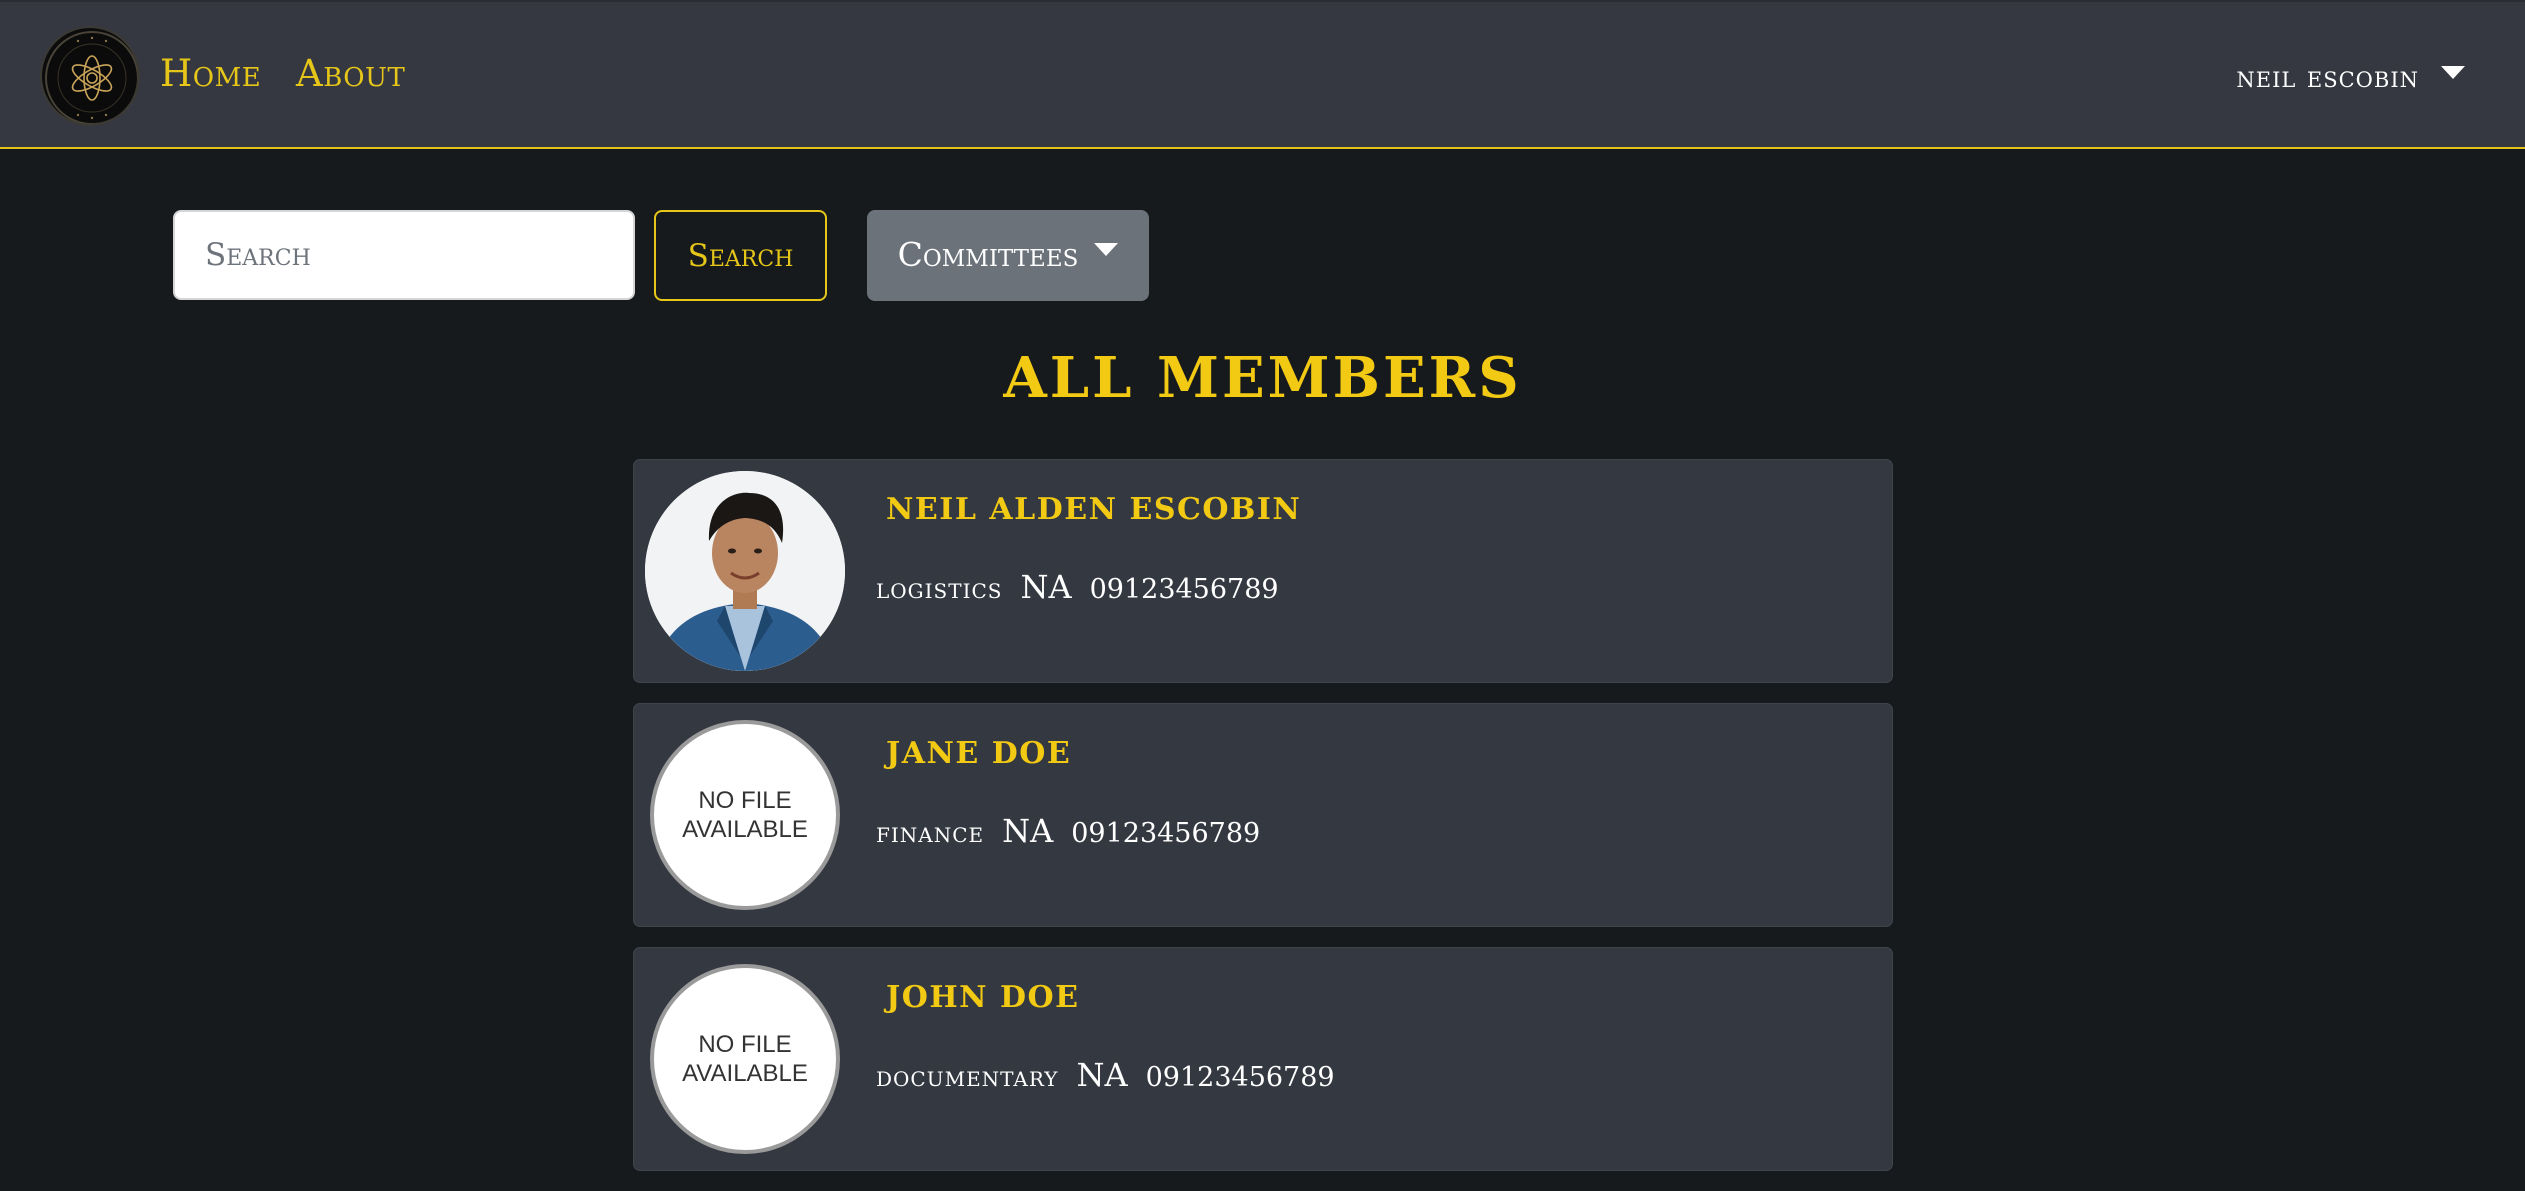 Image resolution: width=2525 pixels, height=1191 pixels. Describe the element at coordinates (2327, 77) in the screenshot. I see `user-name: NEIL ESCOBIN` at that location.